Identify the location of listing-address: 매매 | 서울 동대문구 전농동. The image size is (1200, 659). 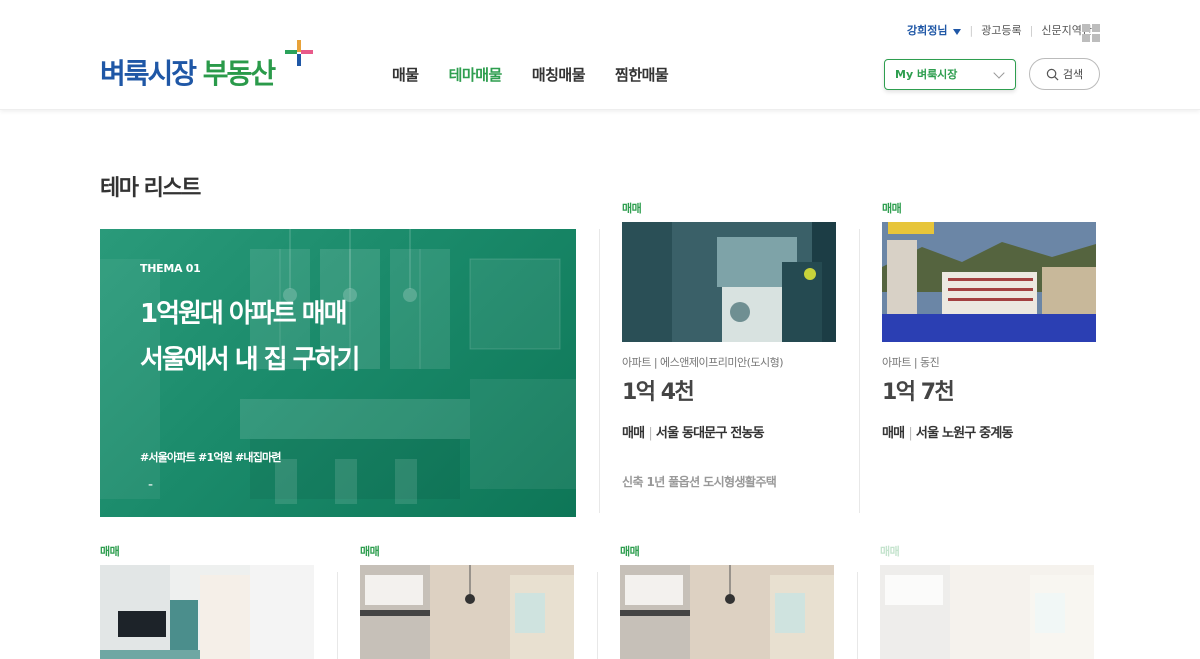
(693, 433).